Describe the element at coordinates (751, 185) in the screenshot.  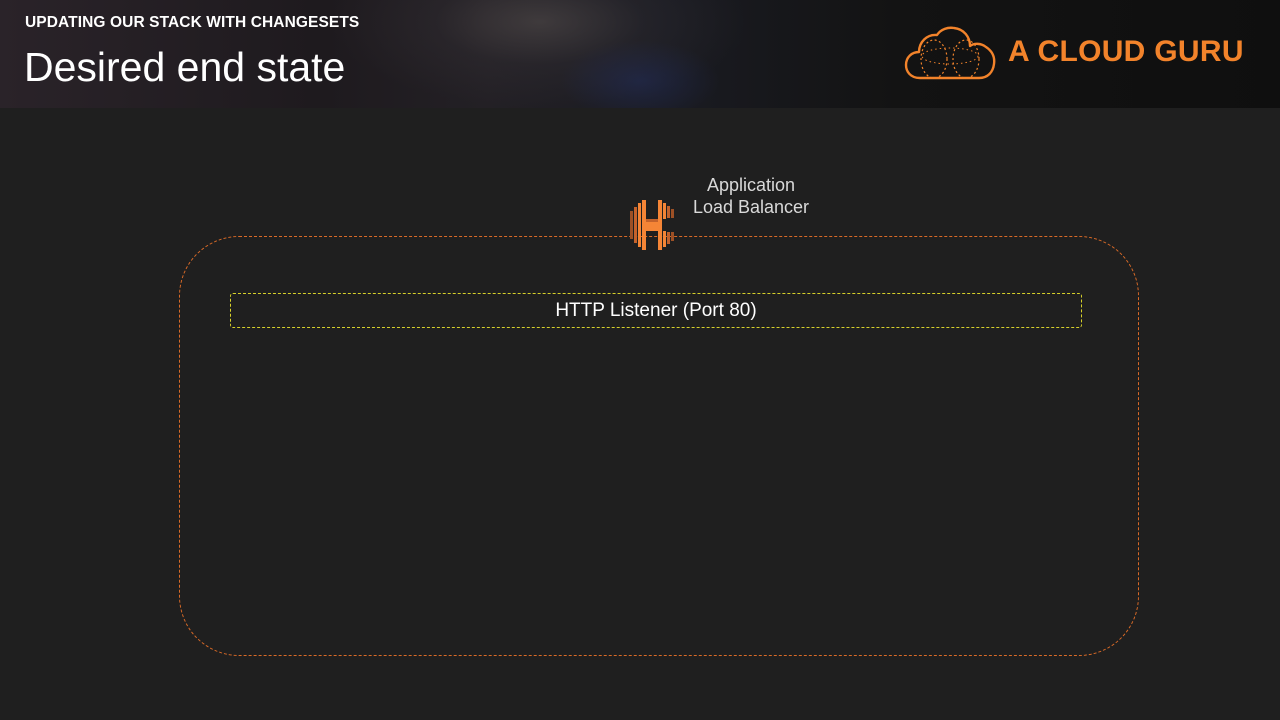
I see `load-balancer-label-line-1: Application` at that location.